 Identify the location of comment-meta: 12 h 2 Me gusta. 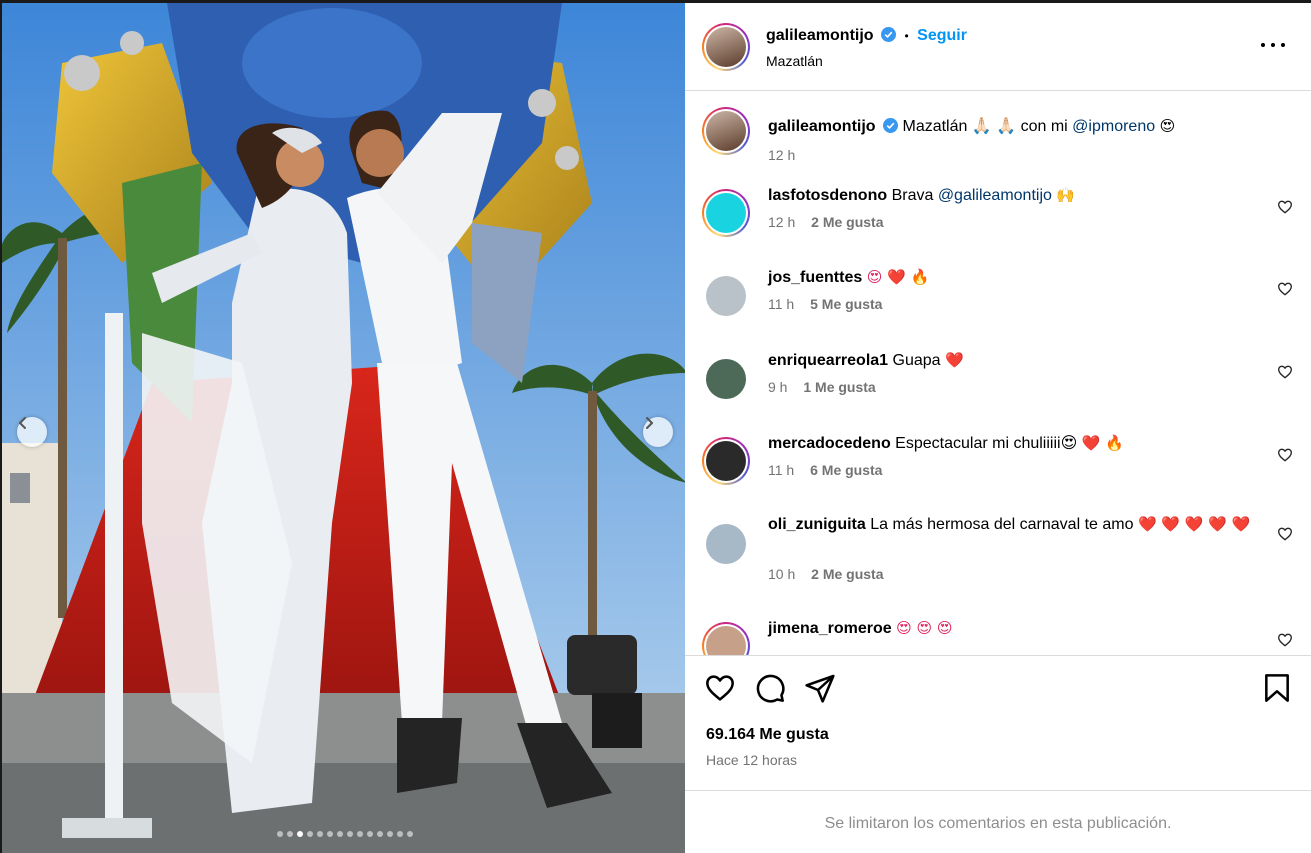
(826, 222).